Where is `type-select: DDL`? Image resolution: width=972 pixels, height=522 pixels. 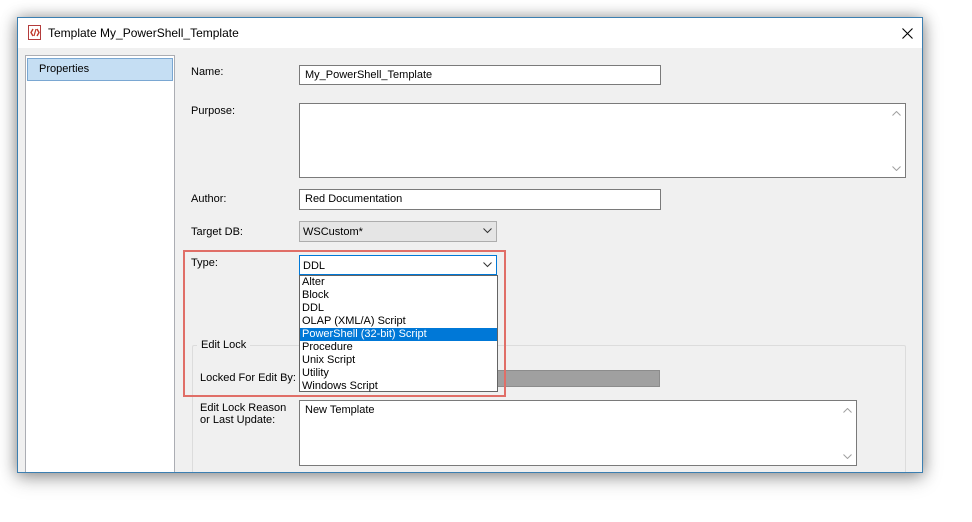 type-select: DDL is located at coordinates (398, 265).